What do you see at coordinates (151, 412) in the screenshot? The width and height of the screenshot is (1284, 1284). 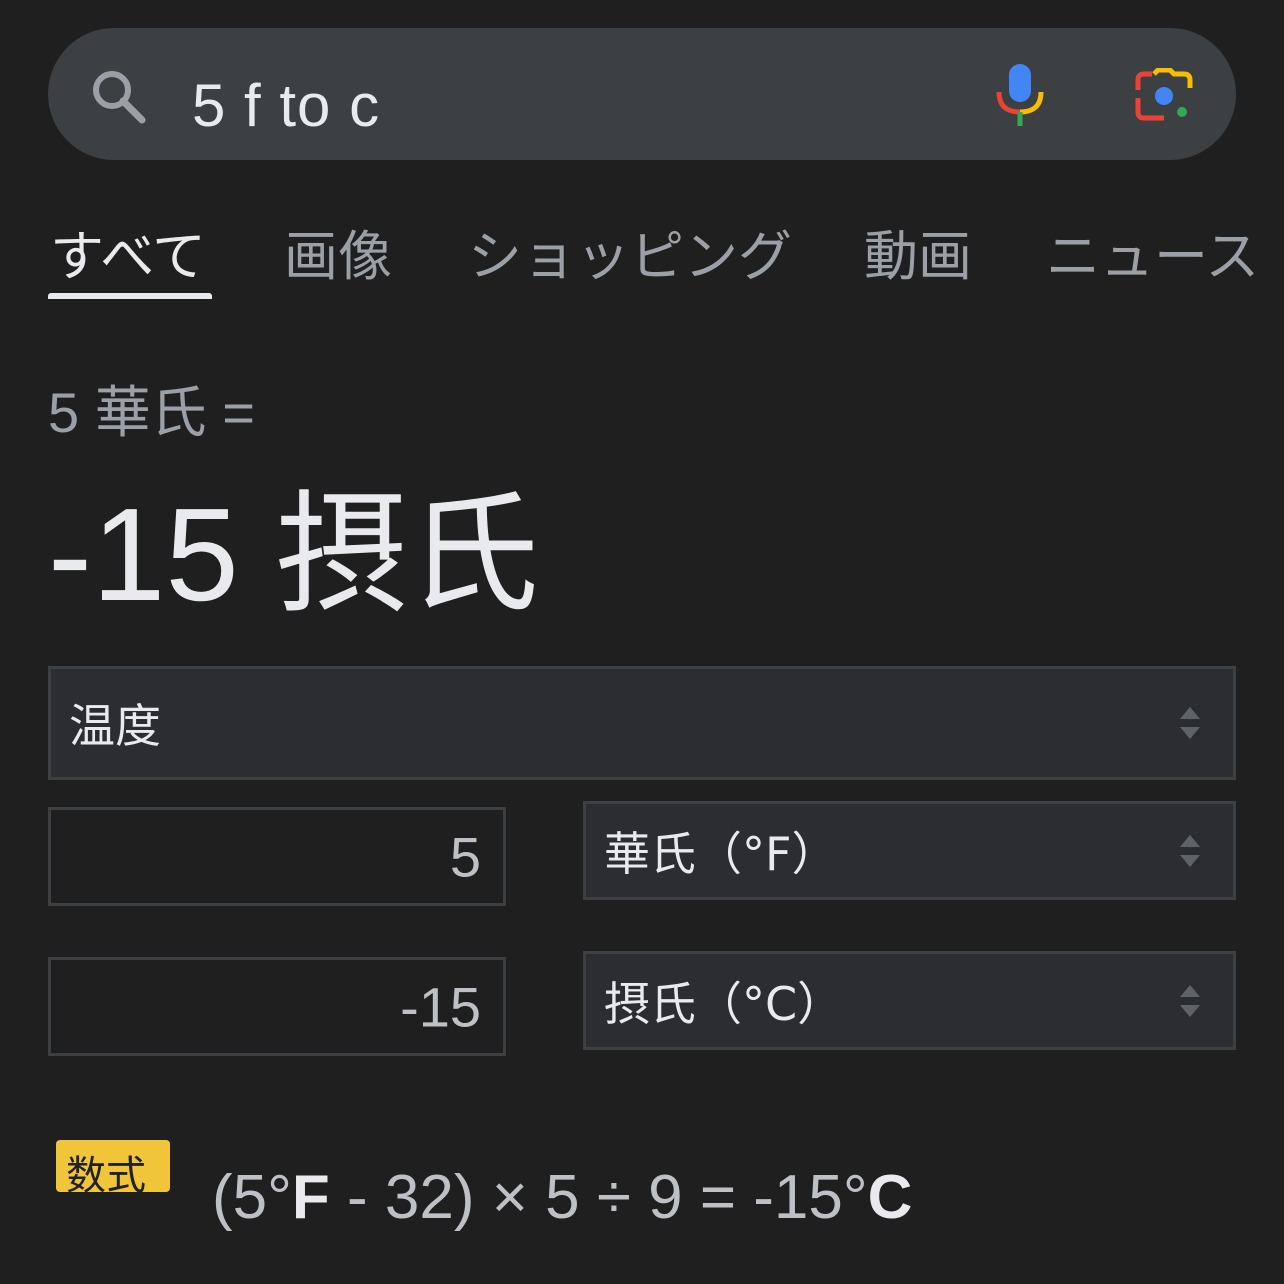 I see `conversion-input-summary: 5 華氏 =` at bounding box center [151, 412].